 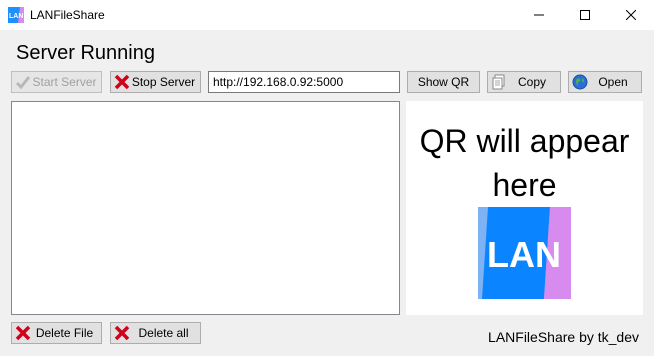 What do you see at coordinates (531, 82) in the screenshot?
I see `copy-label: Copy` at bounding box center [531, 82].